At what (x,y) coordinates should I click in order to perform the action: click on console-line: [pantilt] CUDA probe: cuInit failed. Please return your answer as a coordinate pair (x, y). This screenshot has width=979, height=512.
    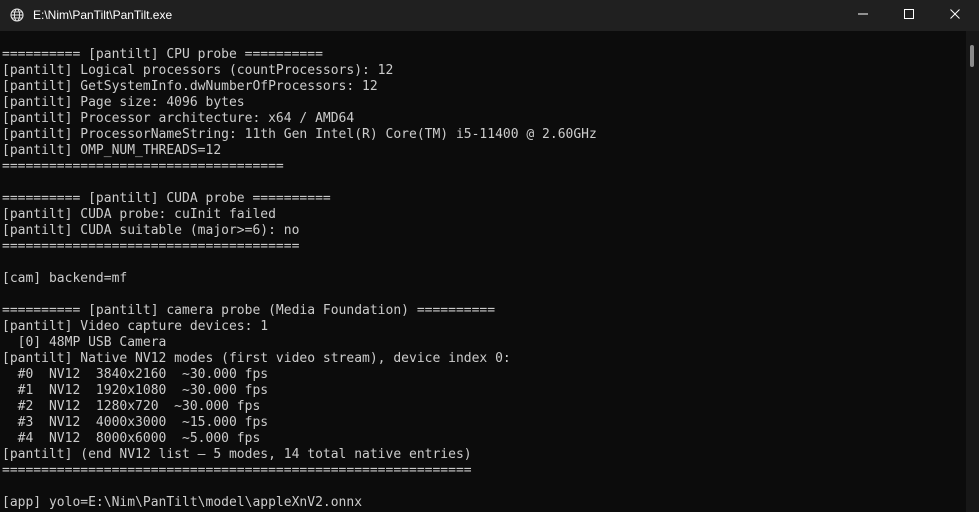
    Looking at the image, I should click on (139, 214).